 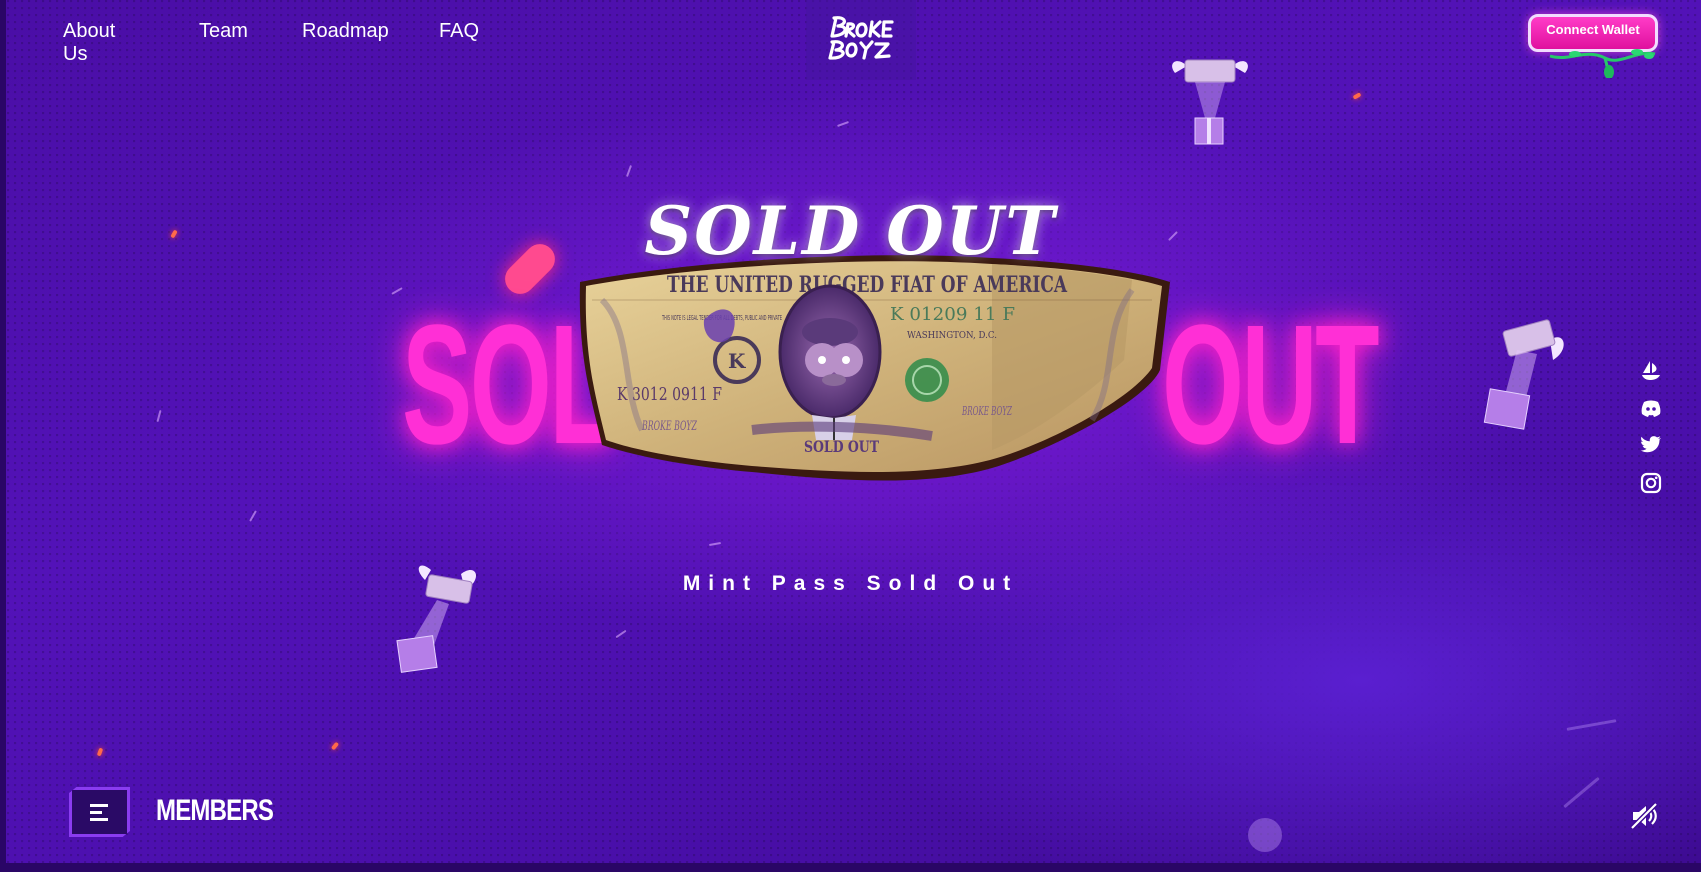 I want to click on menu-icon, so click(x=99, y=812).